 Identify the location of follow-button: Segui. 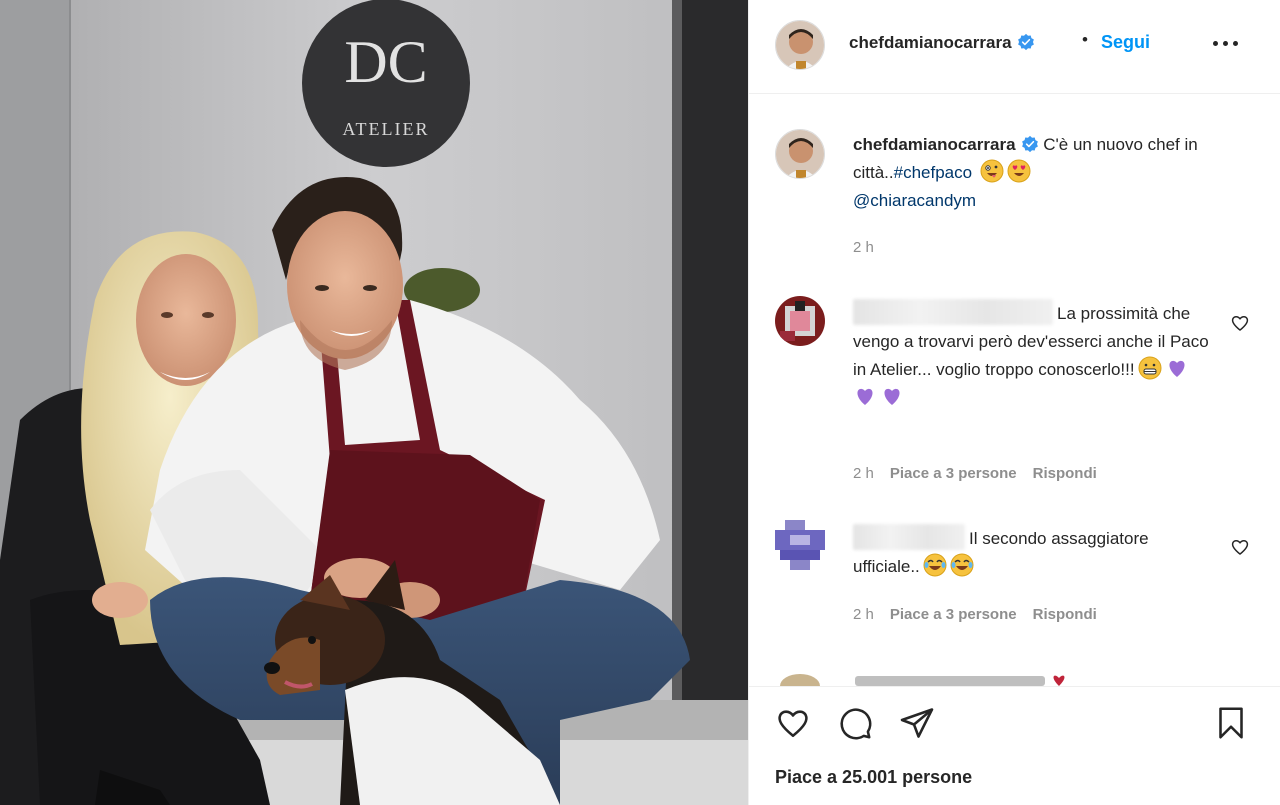
(1125, 42).